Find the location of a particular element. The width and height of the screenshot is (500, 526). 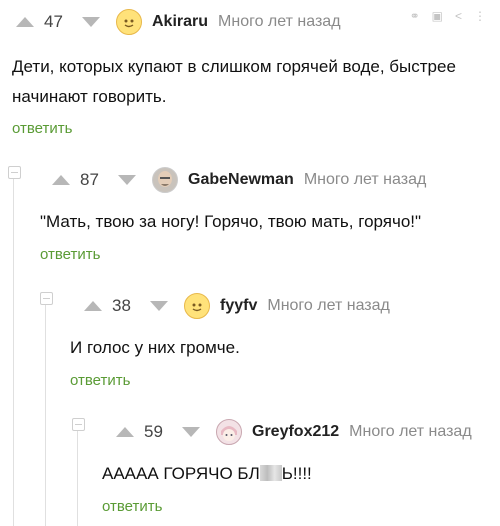

comment-tools: ⚭ ▣ < ⋮ is located at coordinates (448, 16).